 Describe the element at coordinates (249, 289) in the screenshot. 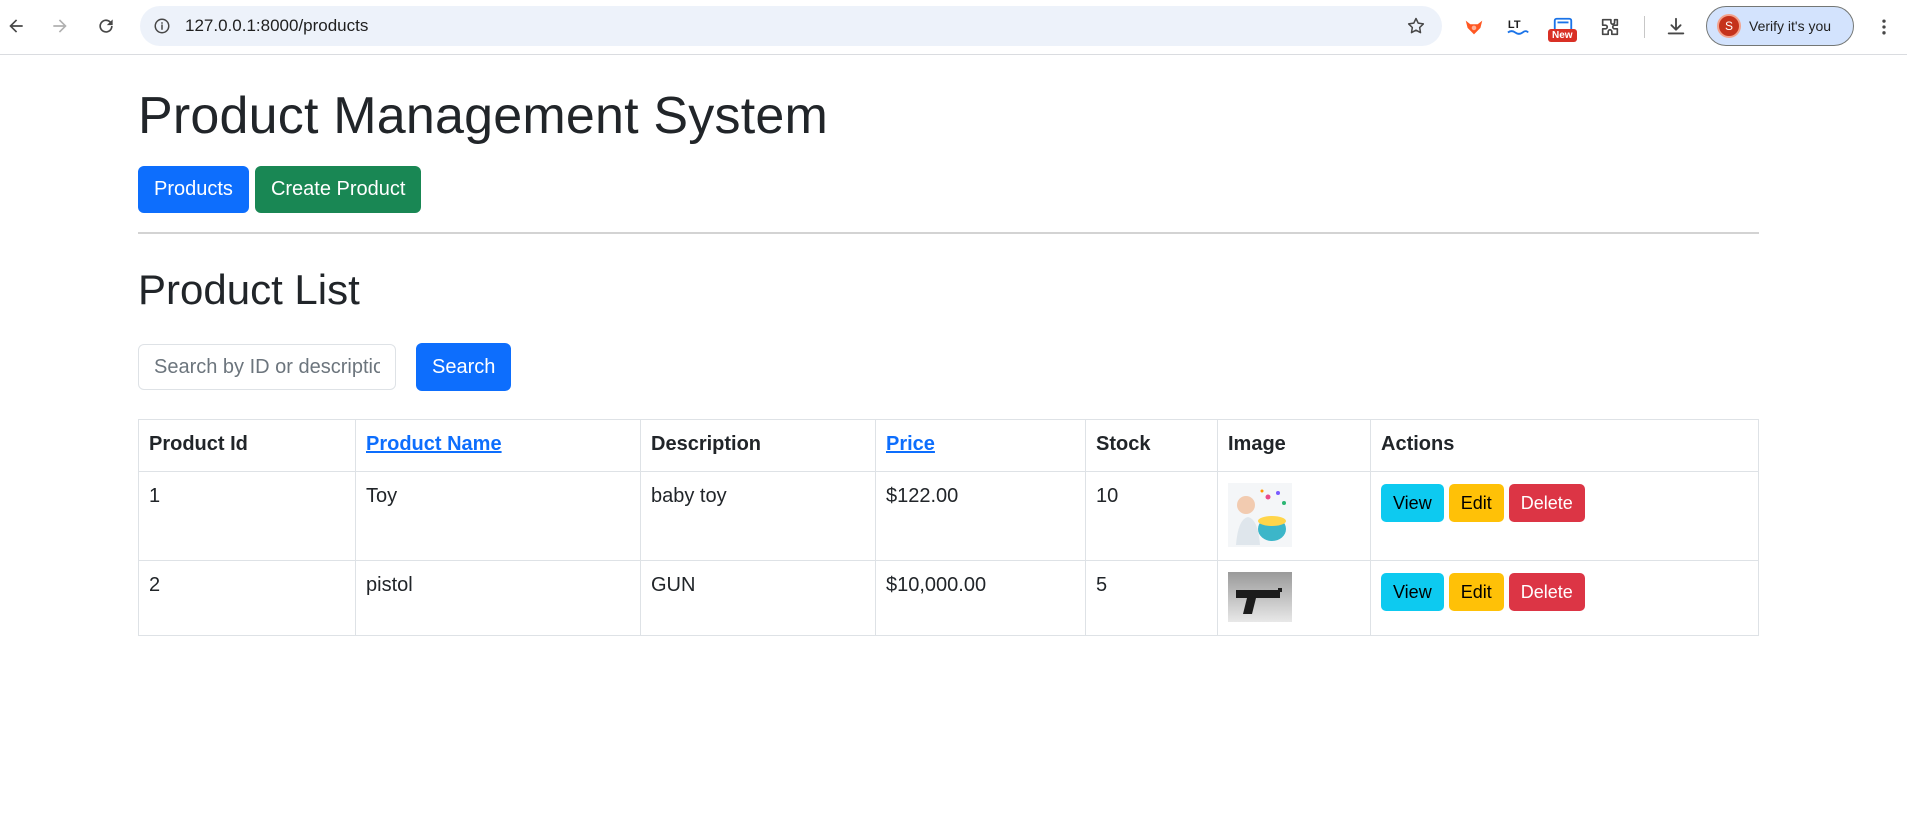

I see `product-list-heading: Product List` at that location.